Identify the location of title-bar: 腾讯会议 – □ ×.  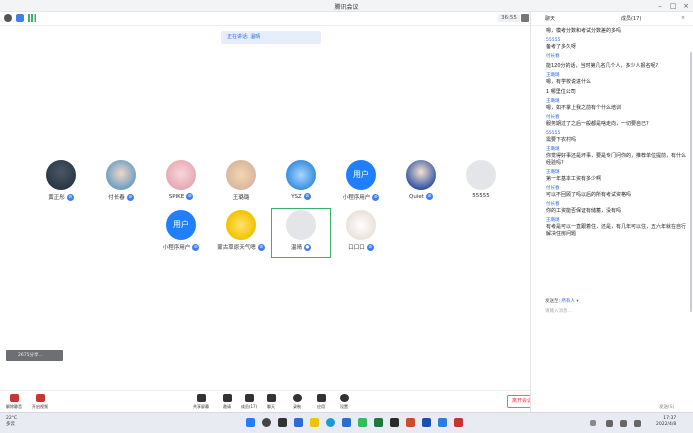
(346, 6).